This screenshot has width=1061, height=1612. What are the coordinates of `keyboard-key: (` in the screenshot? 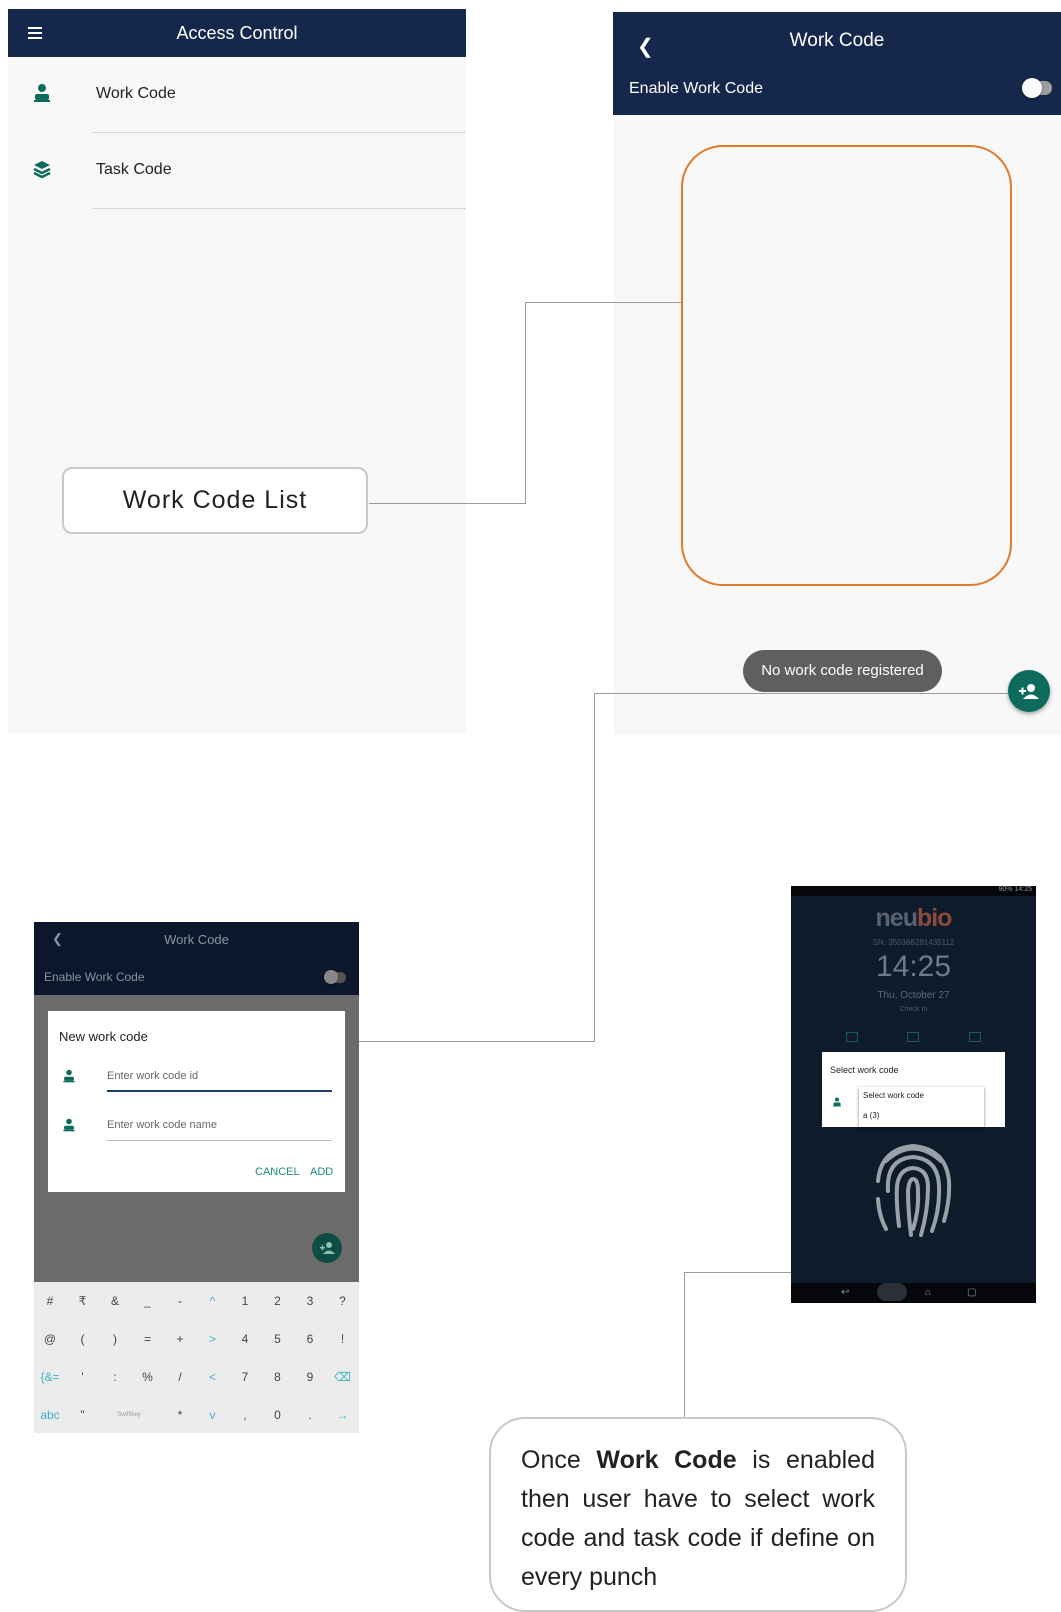 It's located at (83, 1339).